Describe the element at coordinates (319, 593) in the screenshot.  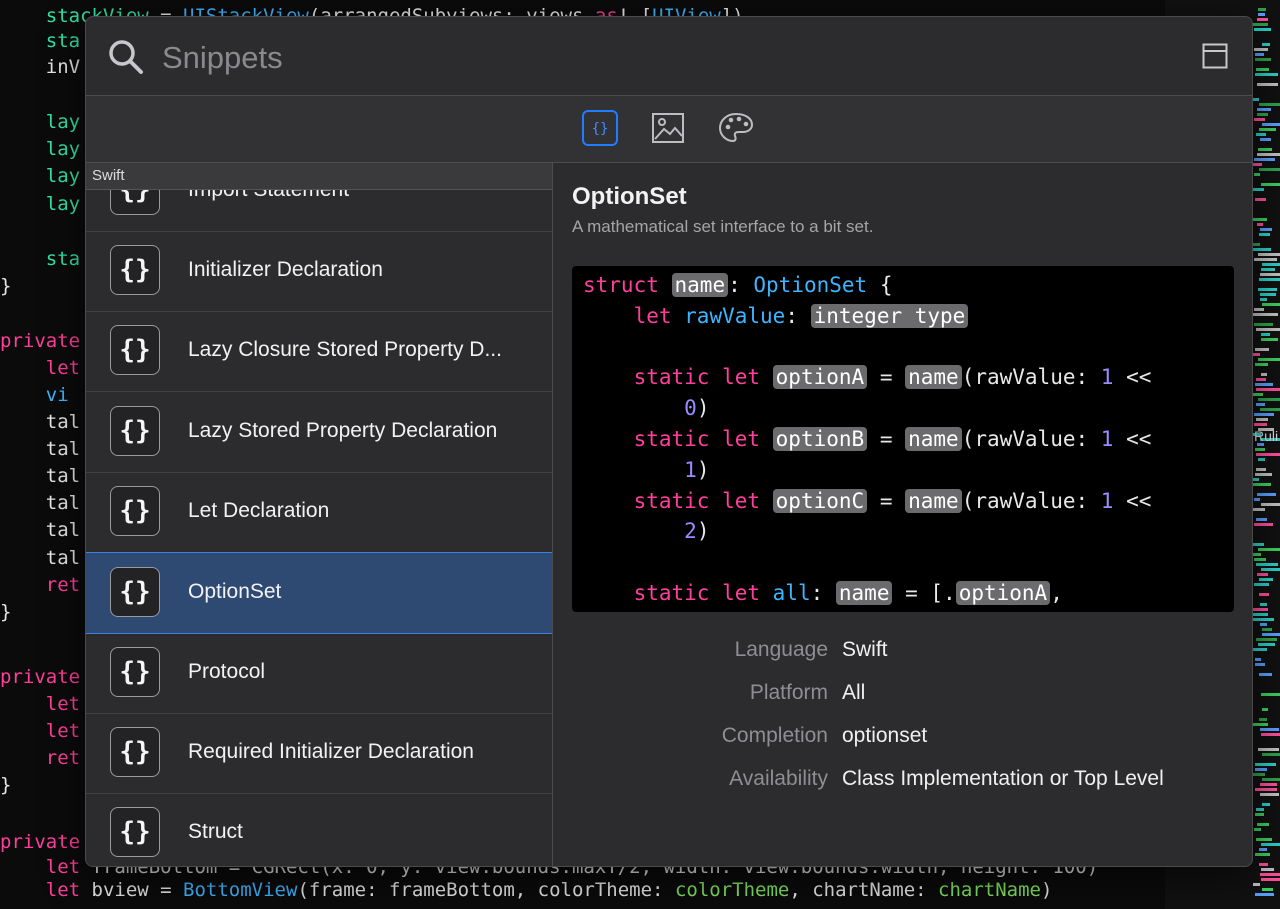
I see `snippet-list-item: {} OptionSet` at that location.